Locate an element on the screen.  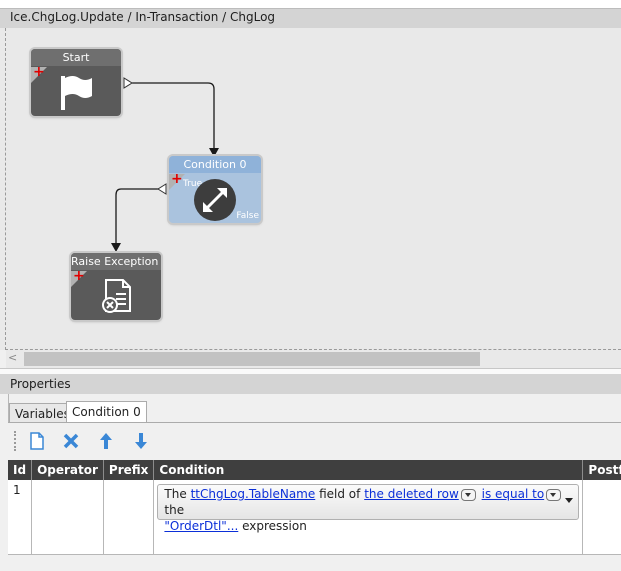
column-header-condition: Condition is located at coordinates (368, 470).